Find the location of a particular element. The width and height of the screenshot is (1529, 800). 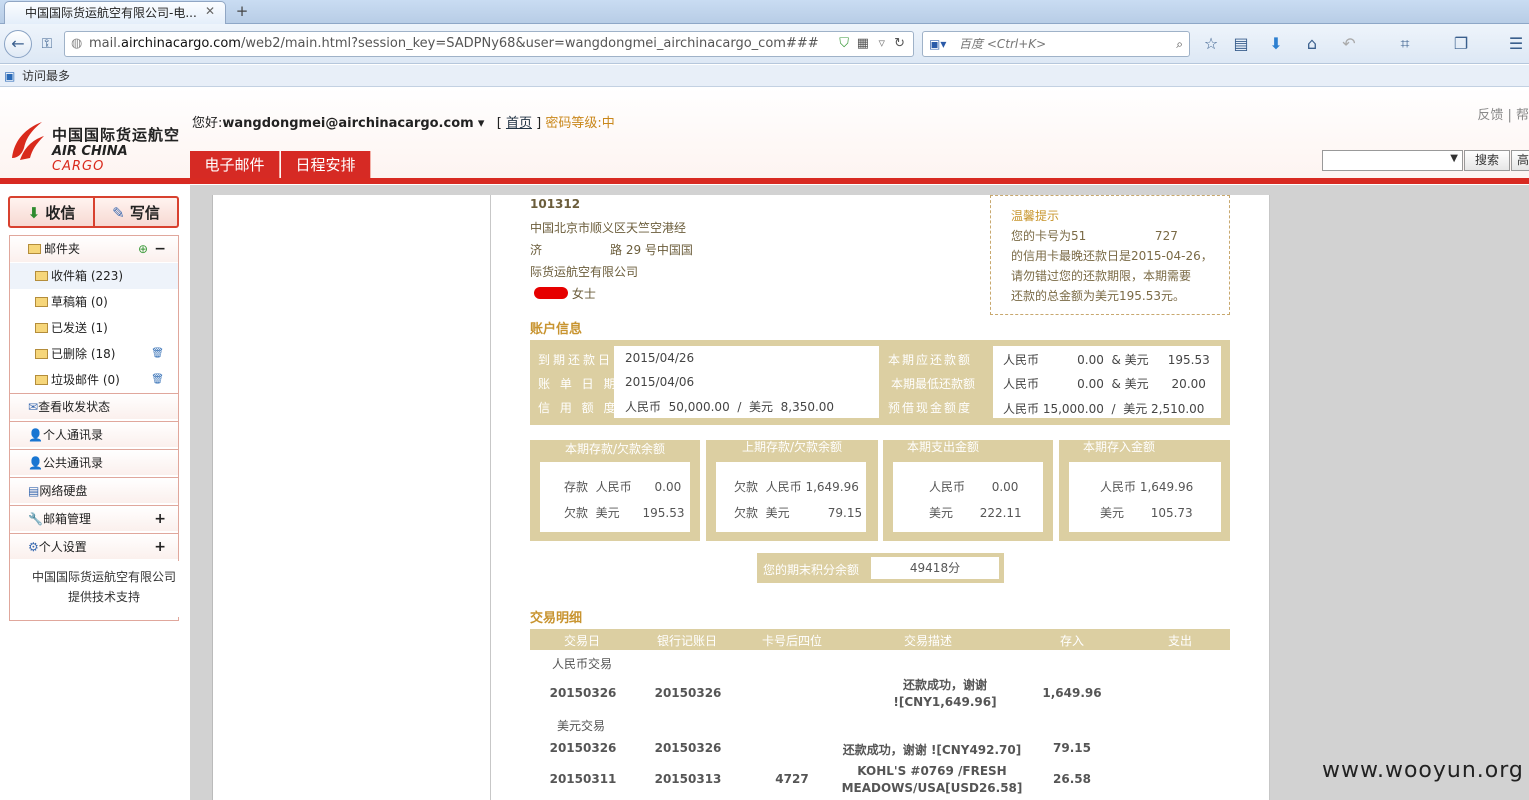

balance-head: 本期存款/欠款余额 is located at coordinates (615, 449).